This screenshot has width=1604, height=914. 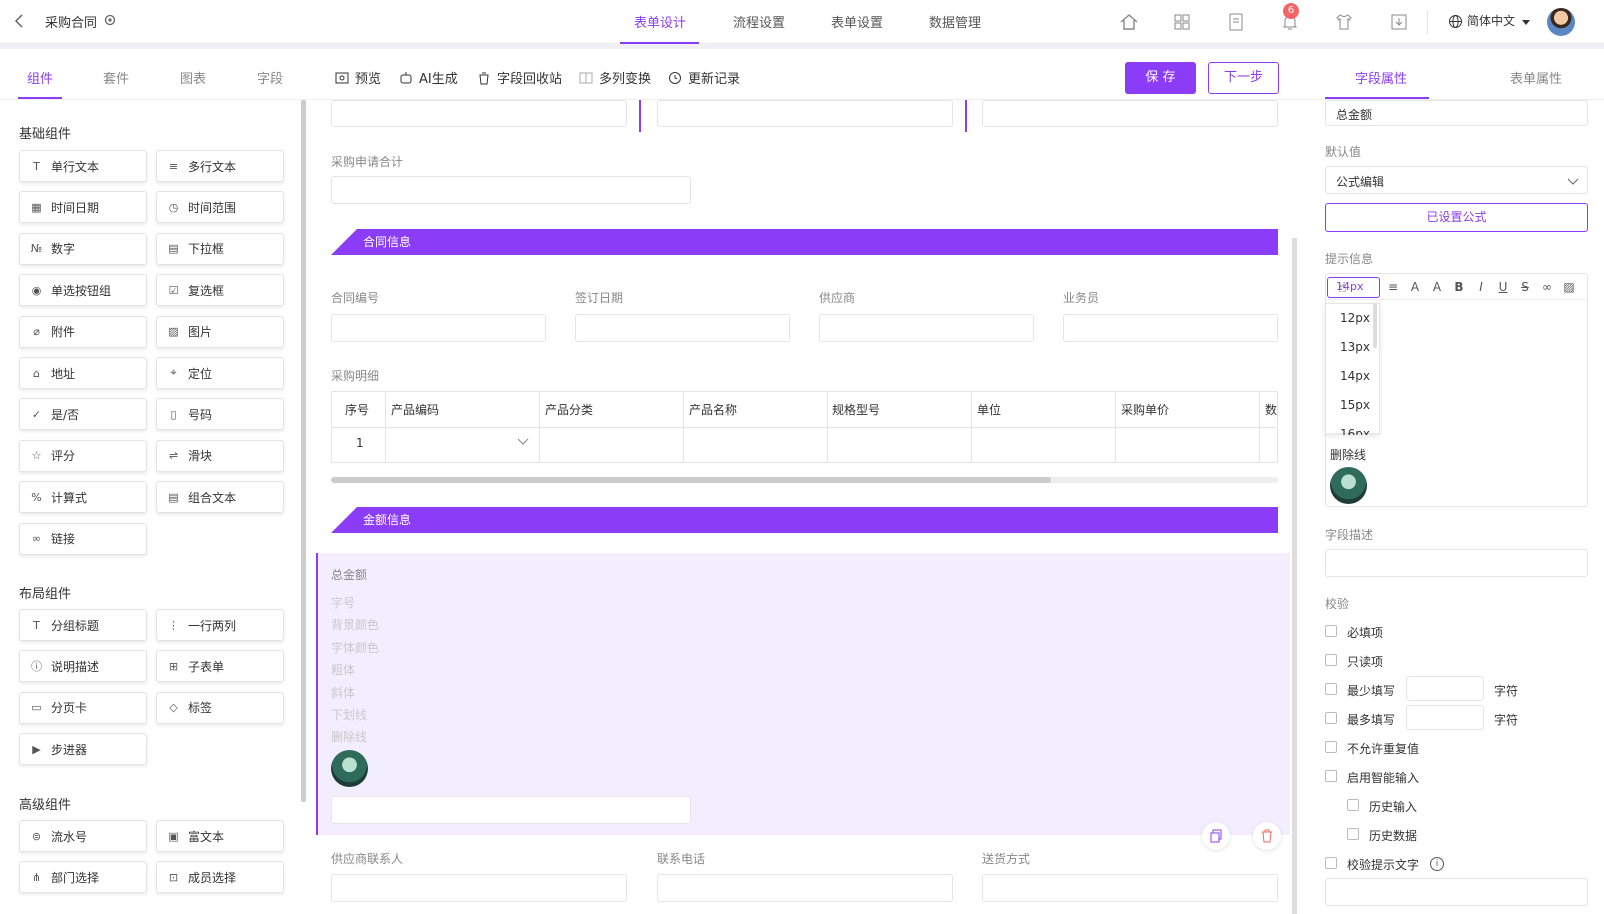 I want to click on avatar, so click(x=1561, y=22).